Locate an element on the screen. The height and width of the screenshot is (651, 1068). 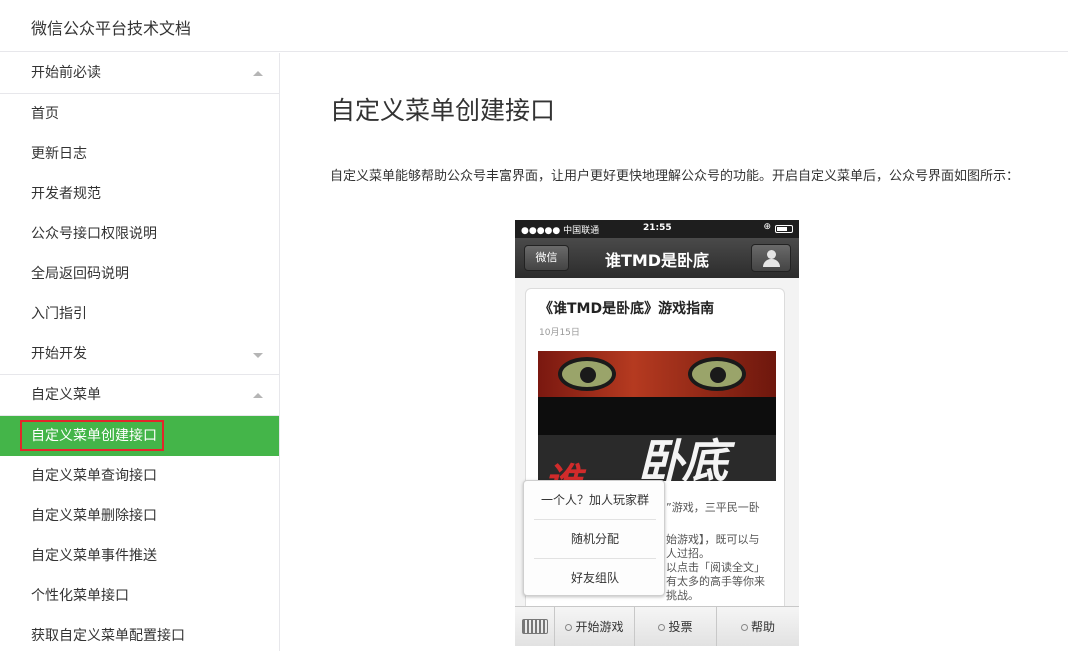
submenu-popup: 一个人？加人玩家群 随机分配 好友组队 is located at coordinates (594, 538).